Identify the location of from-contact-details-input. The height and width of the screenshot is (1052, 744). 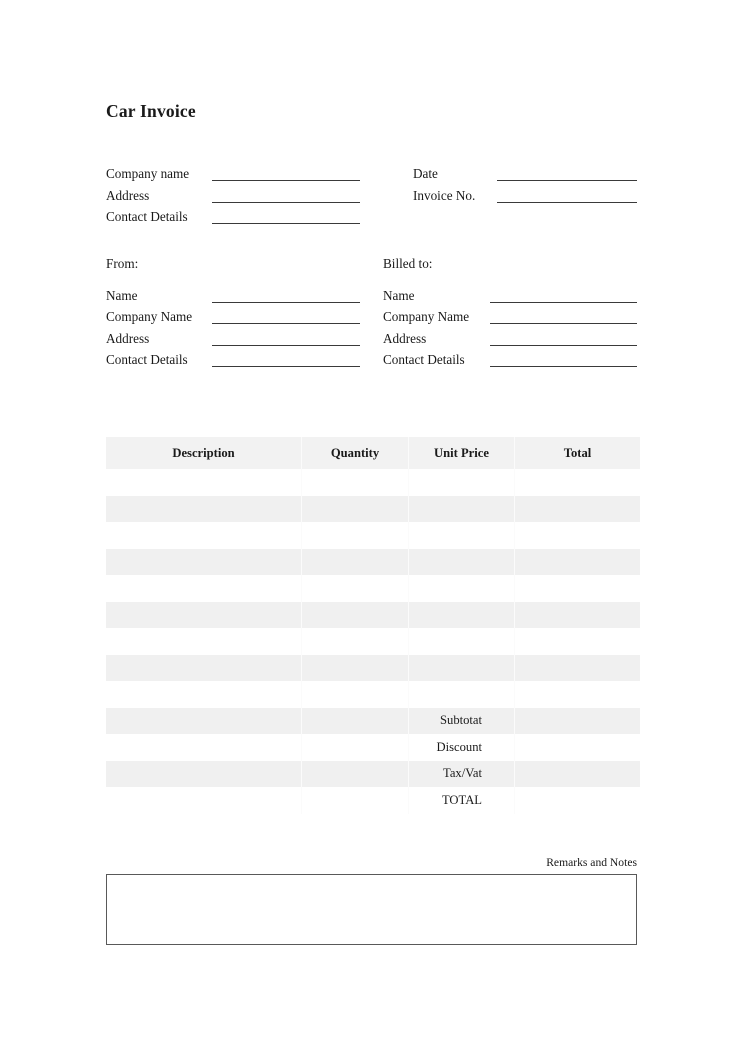
(286, 366).